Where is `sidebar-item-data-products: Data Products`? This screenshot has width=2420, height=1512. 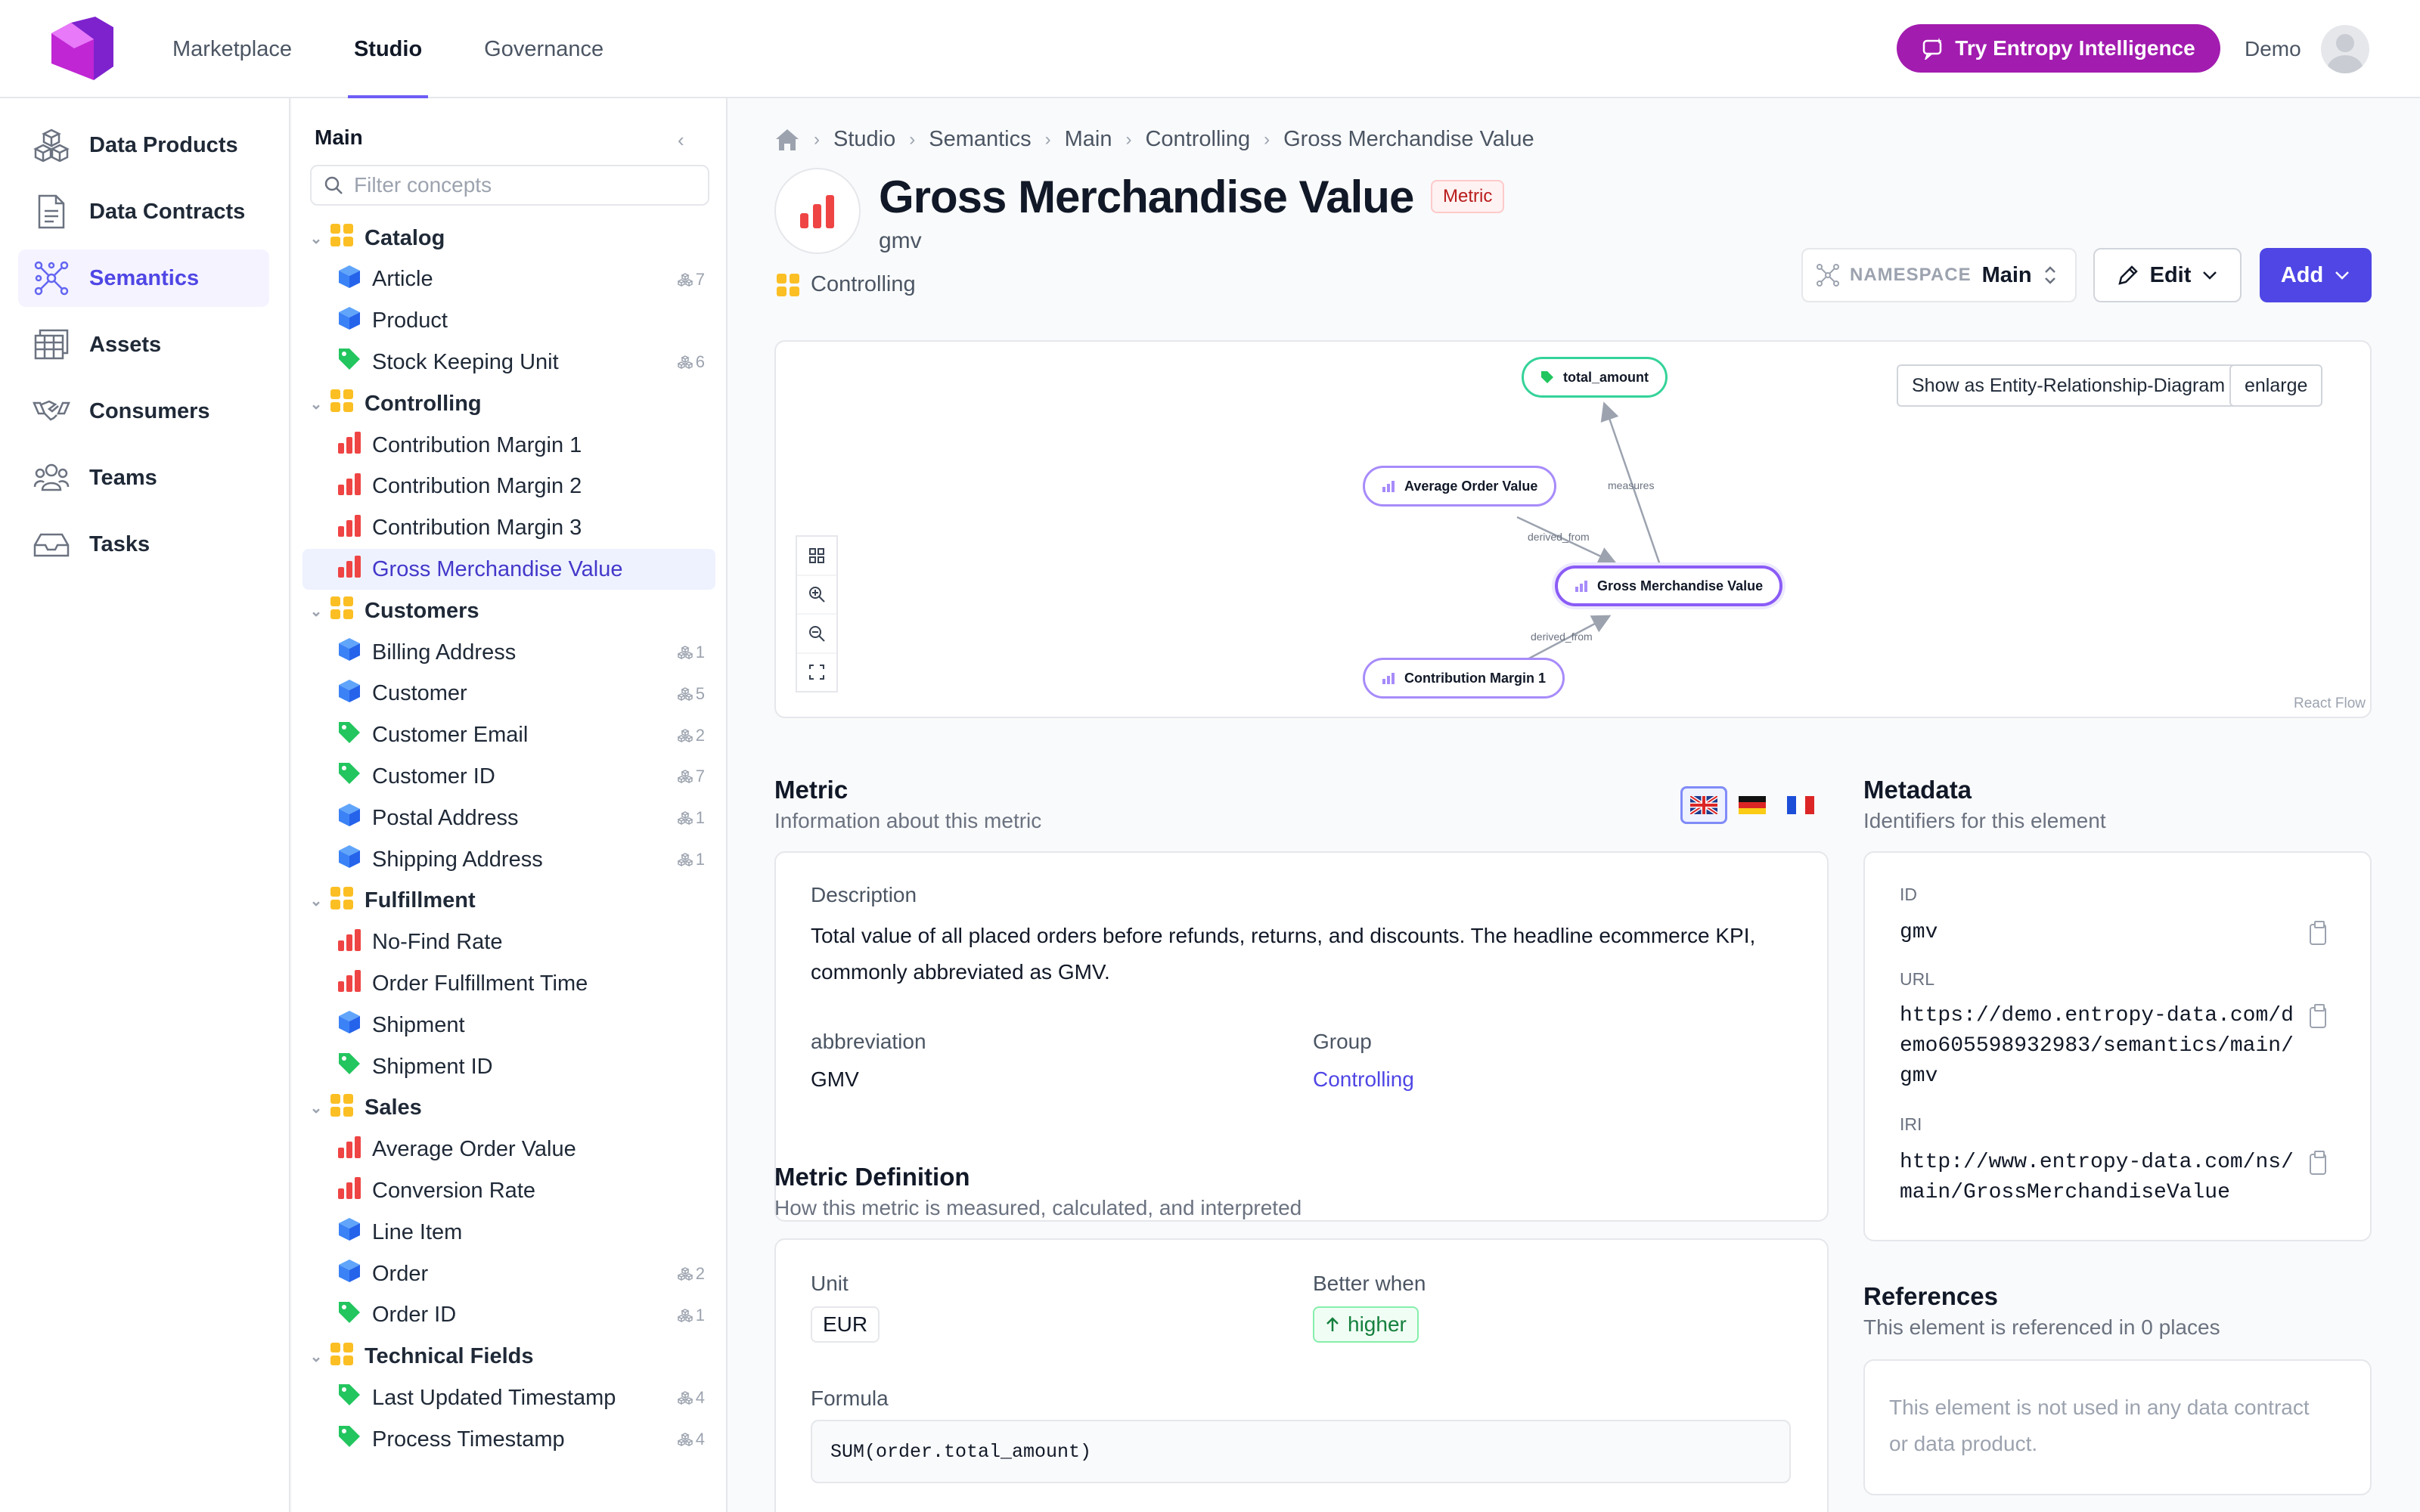 sidebar-item-data-products: Data Products is located at coordinates (143, 145).